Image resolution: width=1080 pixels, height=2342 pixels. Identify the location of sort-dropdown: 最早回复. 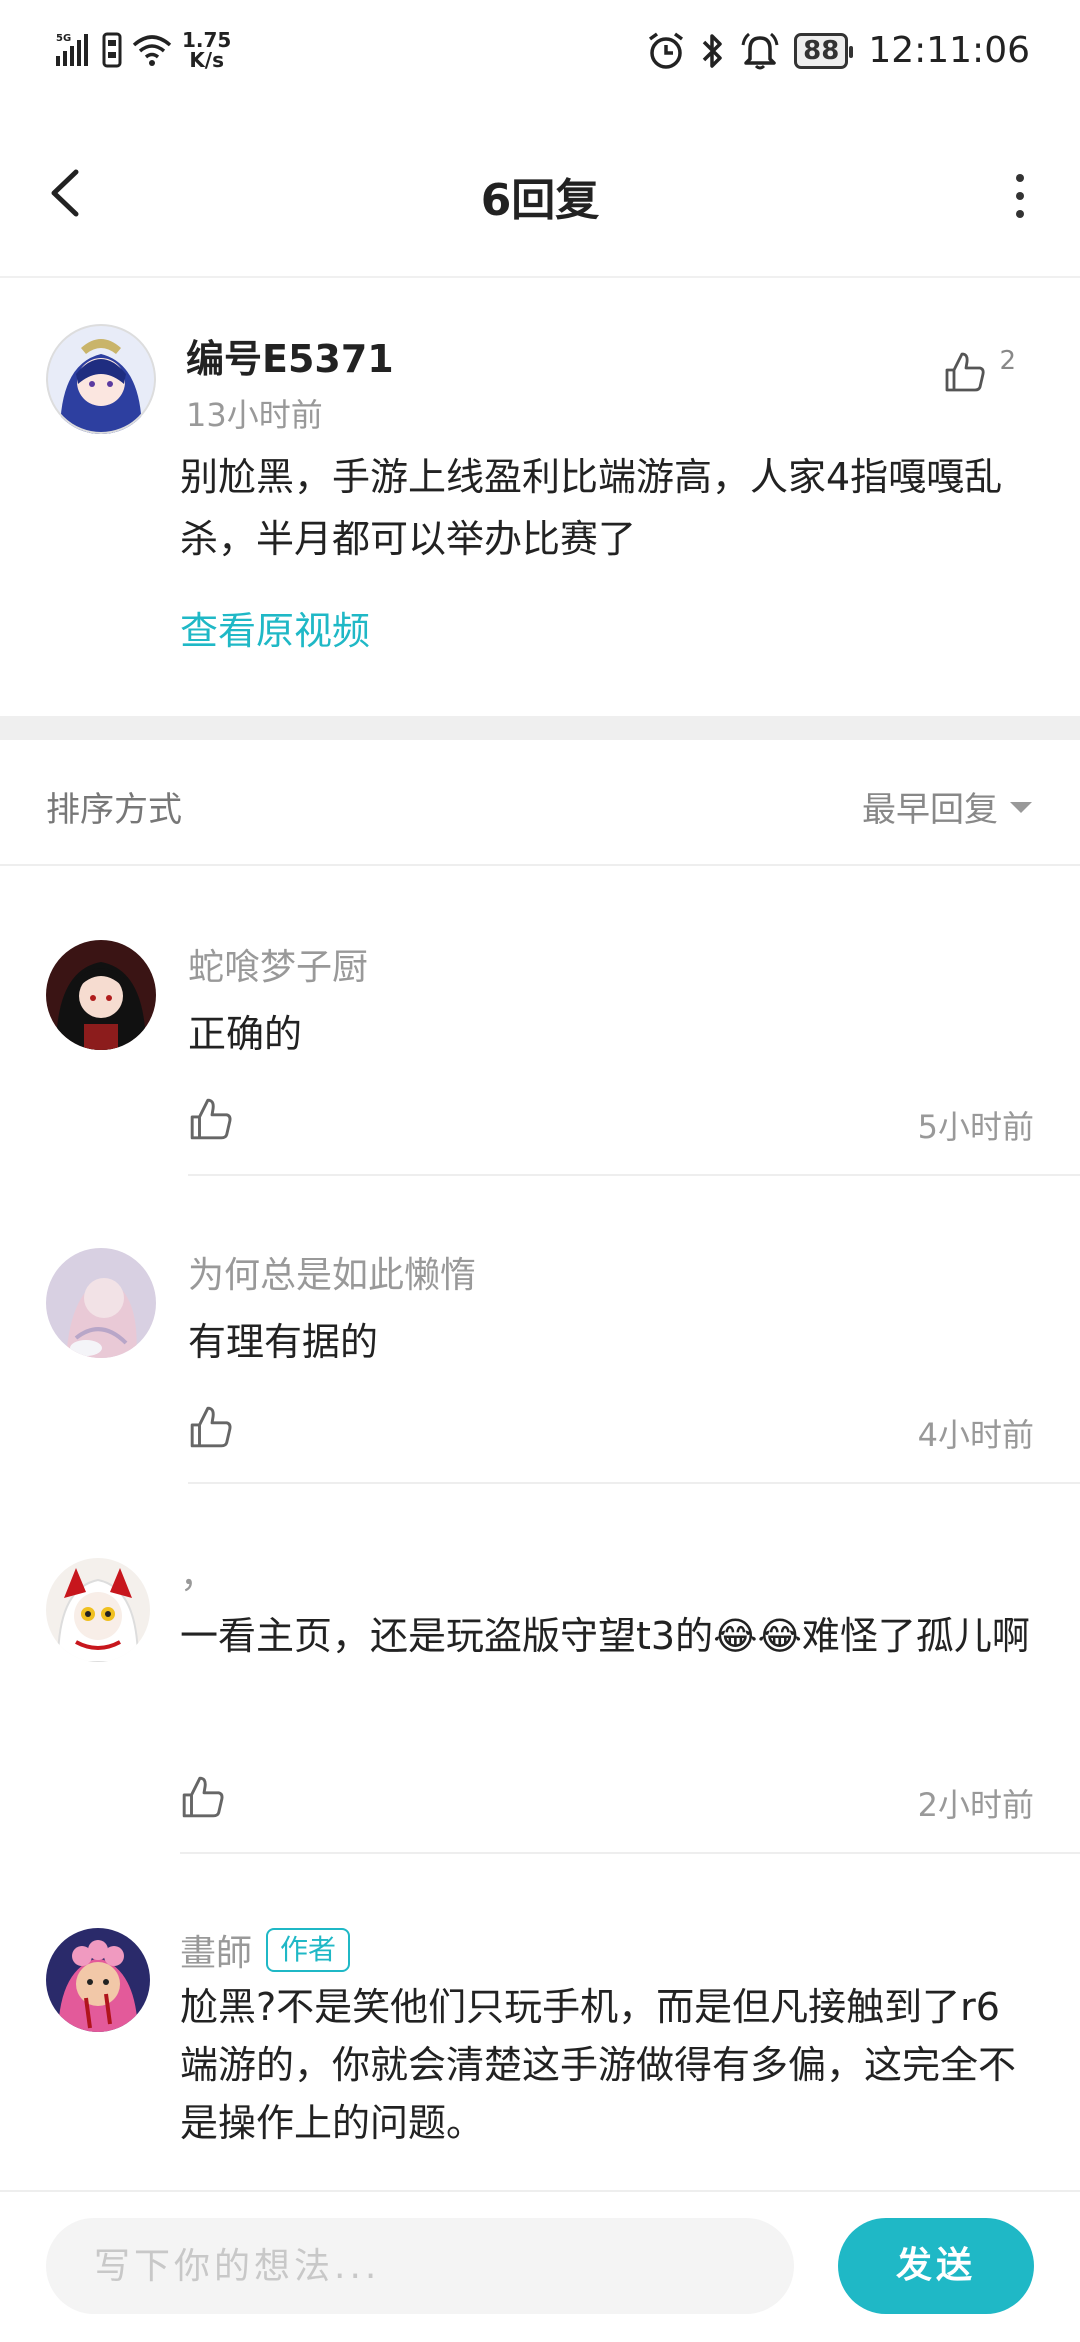
(948, 806).